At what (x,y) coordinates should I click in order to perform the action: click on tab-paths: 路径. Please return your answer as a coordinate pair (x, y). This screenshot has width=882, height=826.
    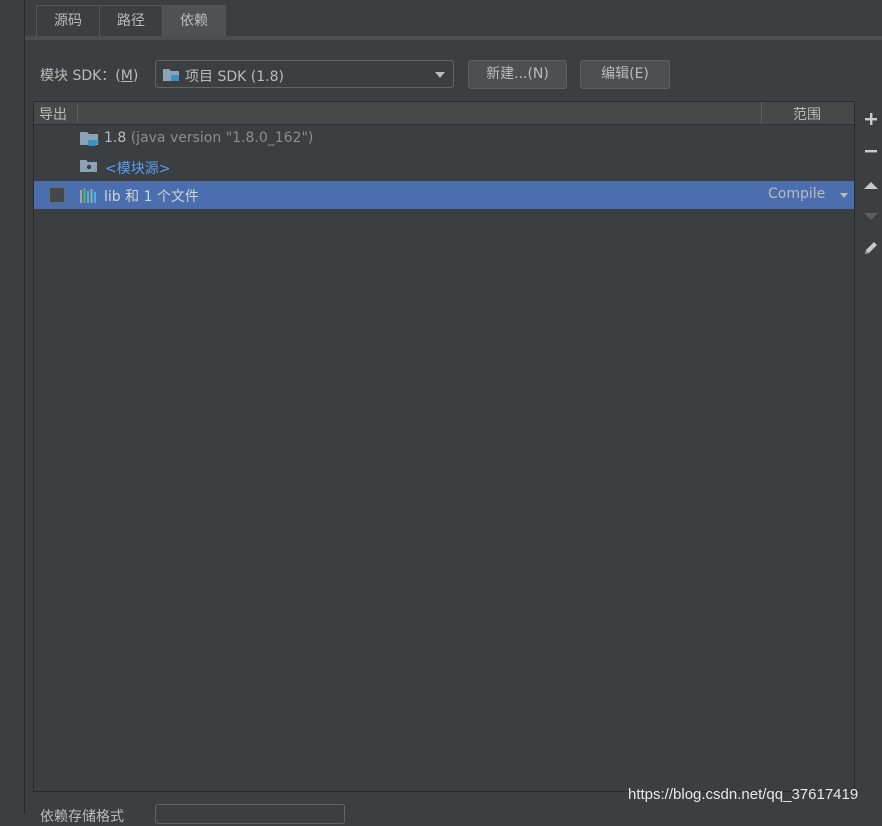
    Looking at the image, I should click on (131, 20).